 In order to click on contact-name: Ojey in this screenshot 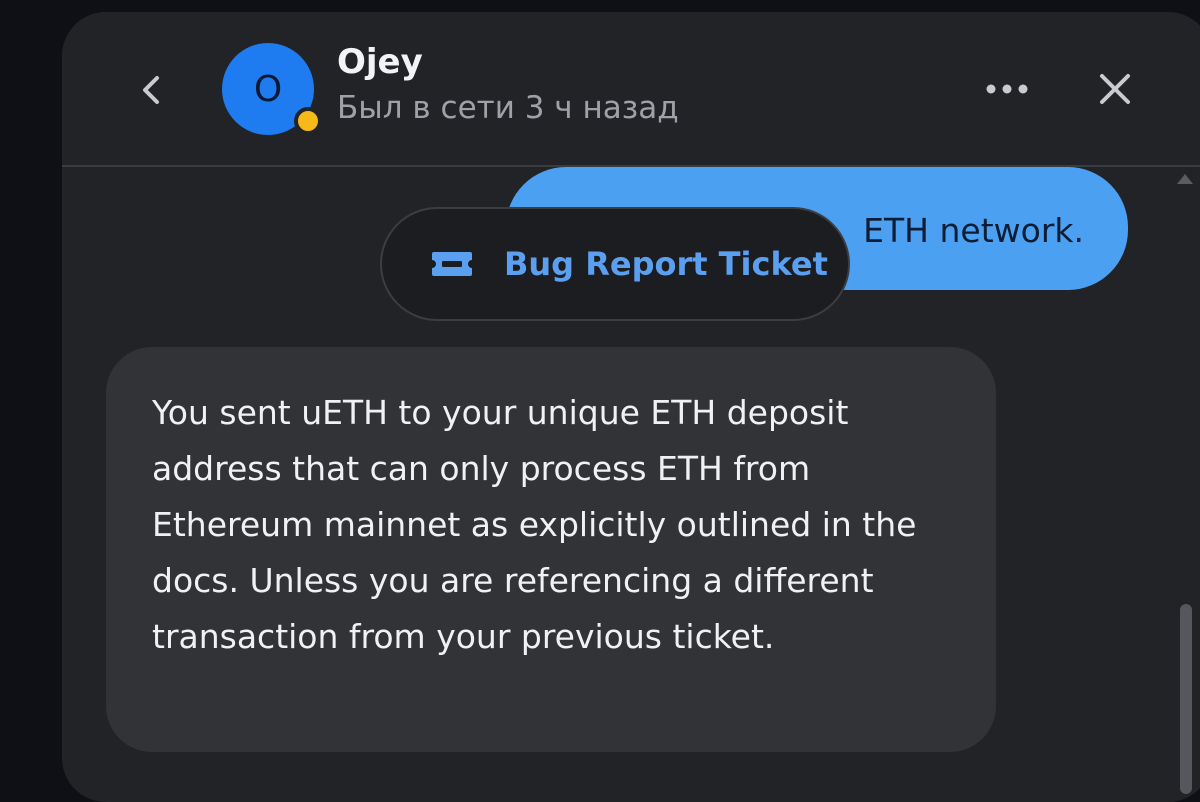, I will do `click(380, 62)`.